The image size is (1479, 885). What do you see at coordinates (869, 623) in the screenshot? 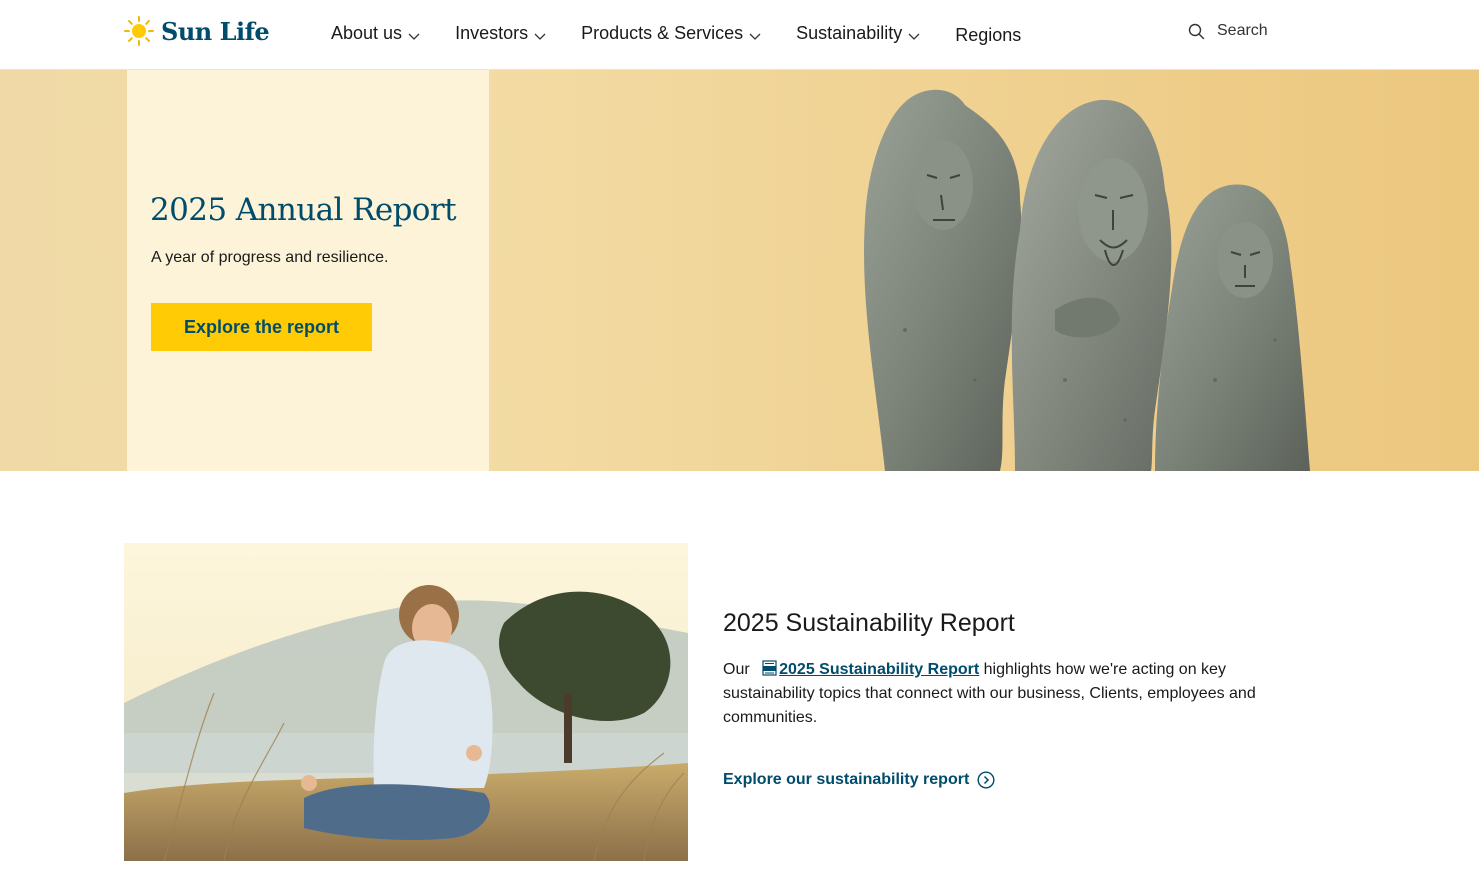
I see `sustainability-title: 2025 Sustainability Report` at bounding box center [869, 623].